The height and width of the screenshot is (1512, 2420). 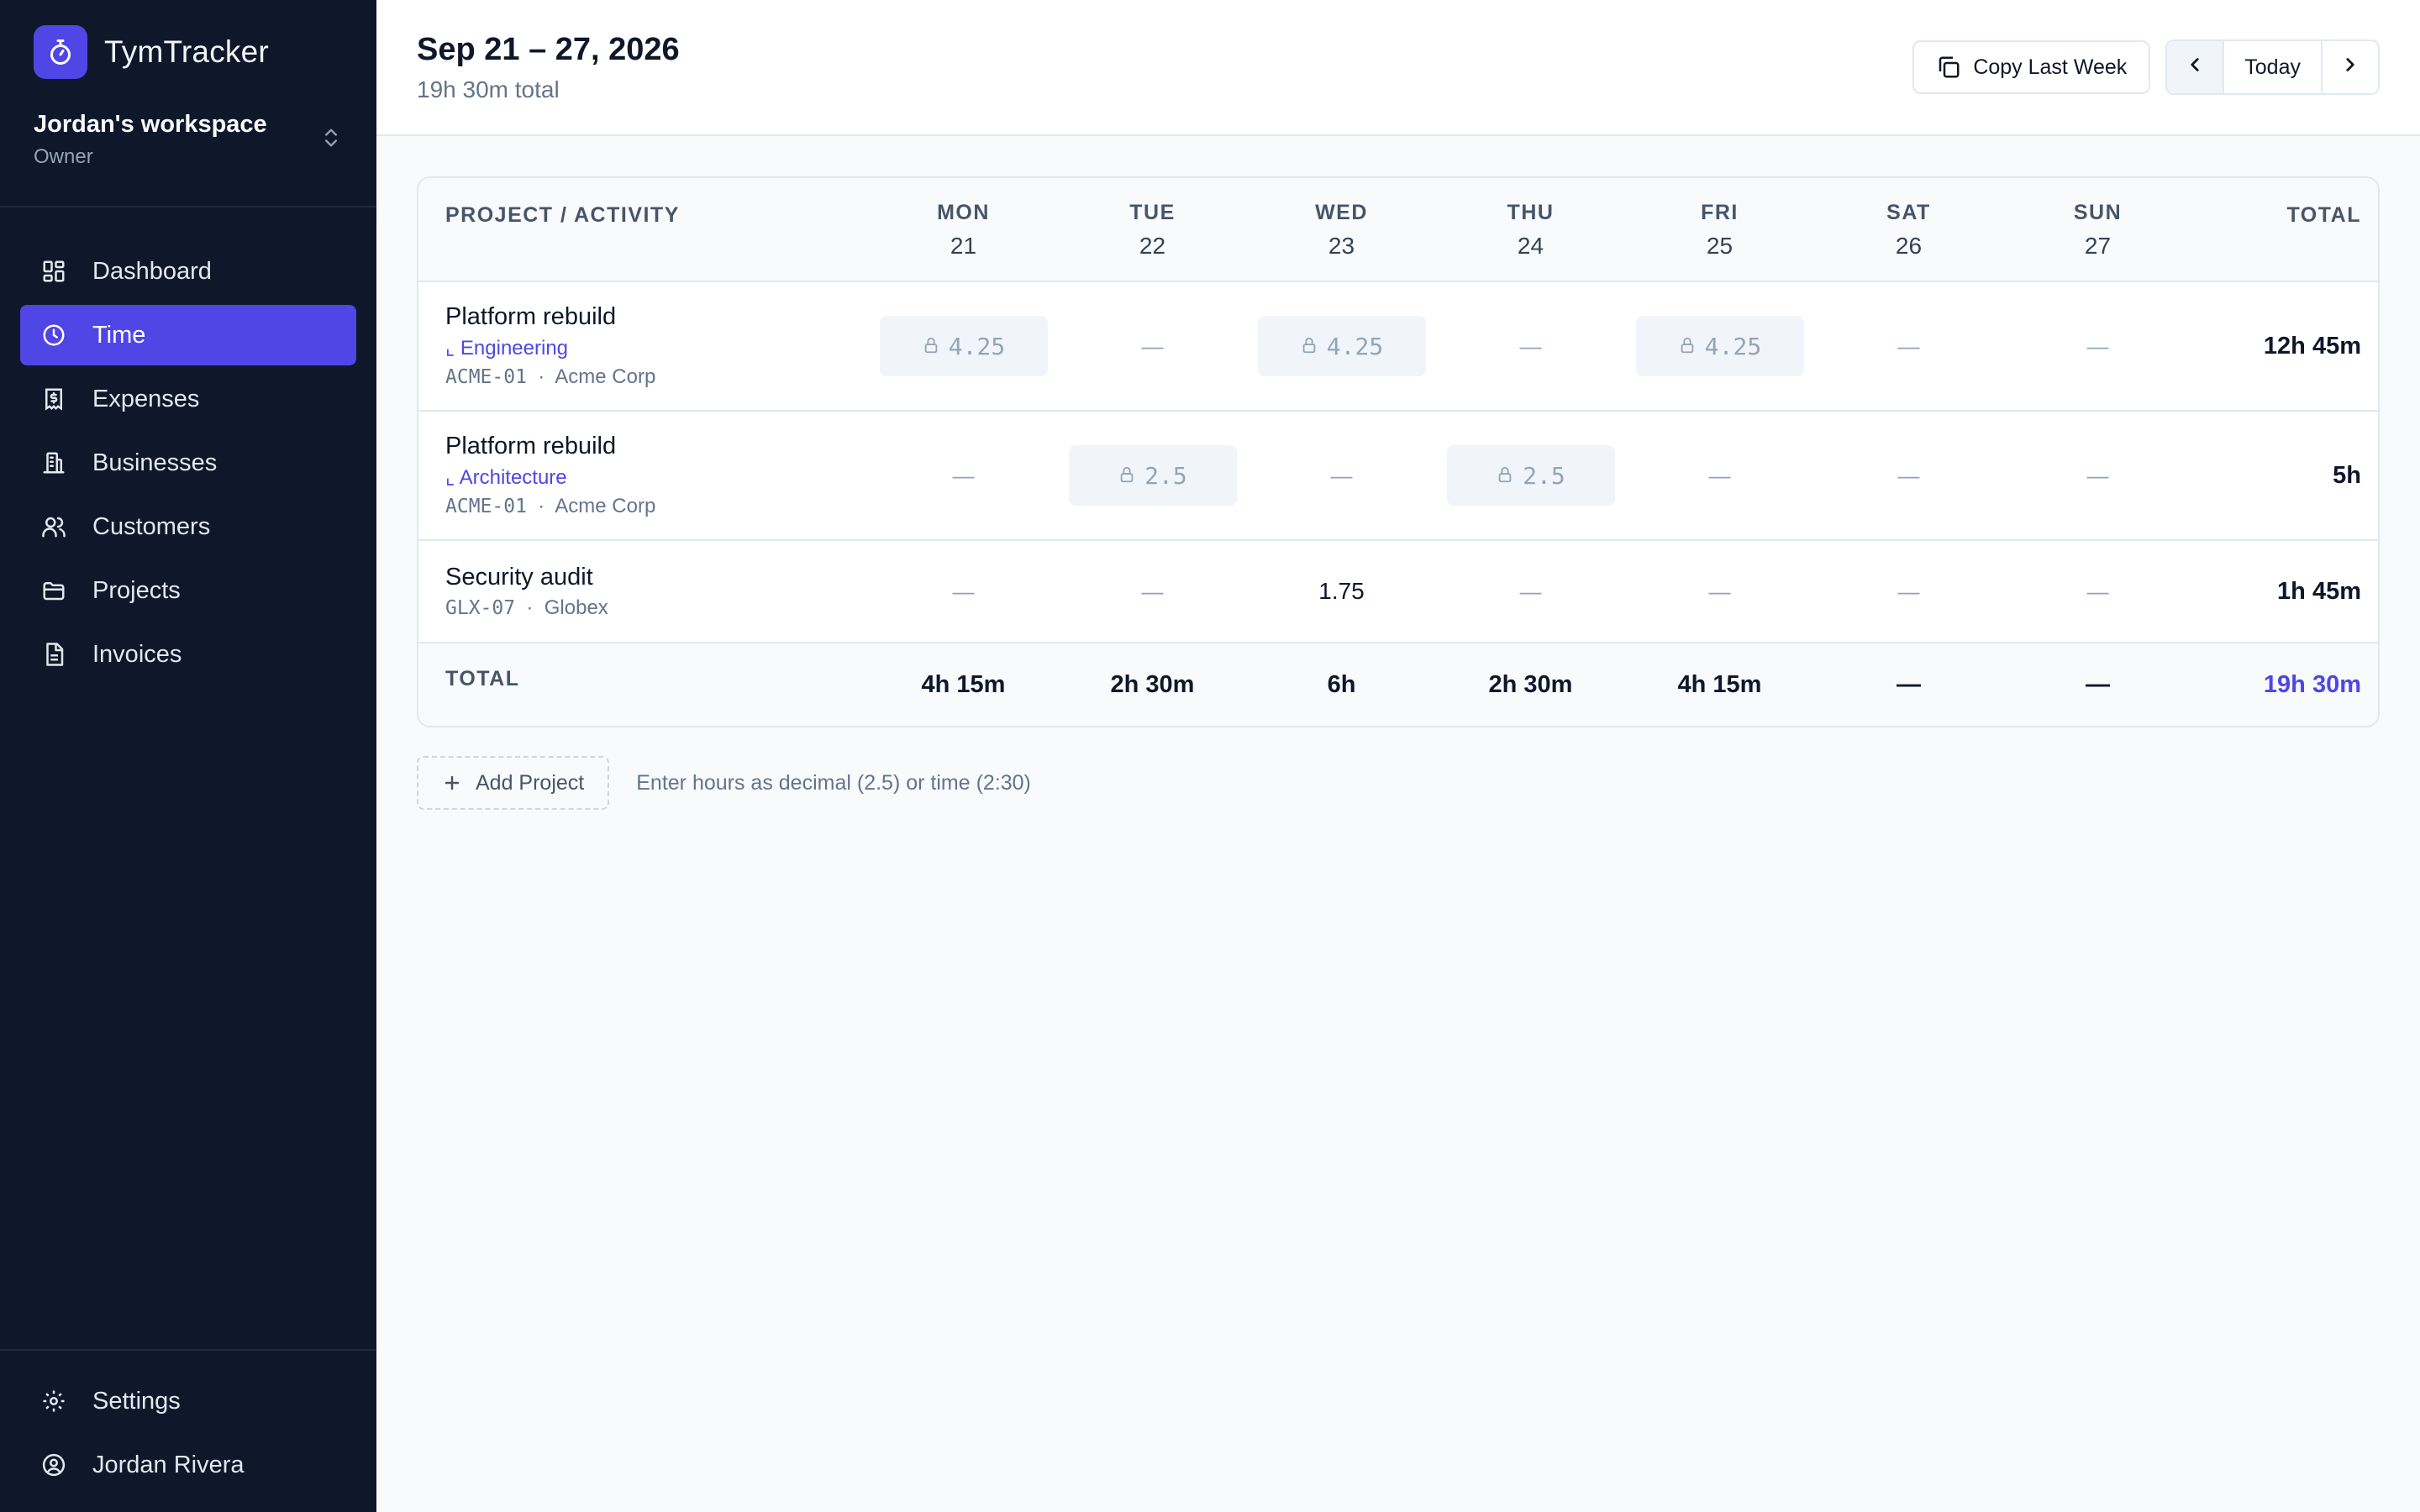 What do you see at coordinates (1909, 212) in the screenshot?
I see `day-name: SAT` at bounding box center [1909, 212].